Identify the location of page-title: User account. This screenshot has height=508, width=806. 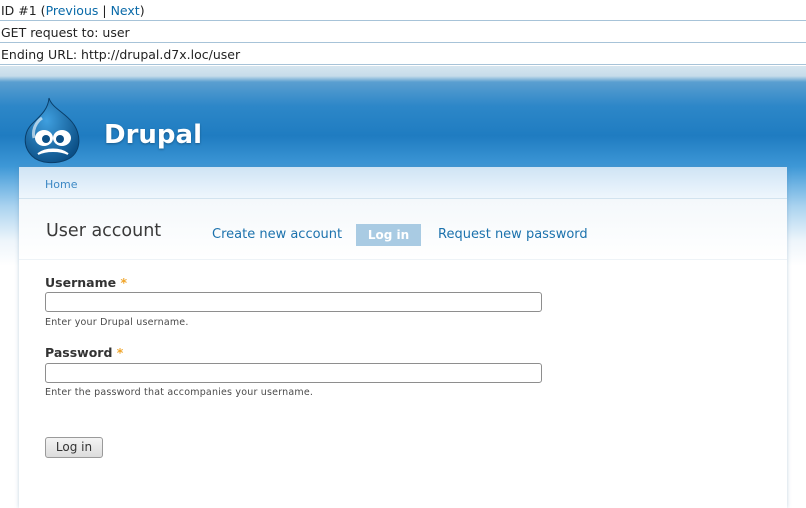
(104, 231).